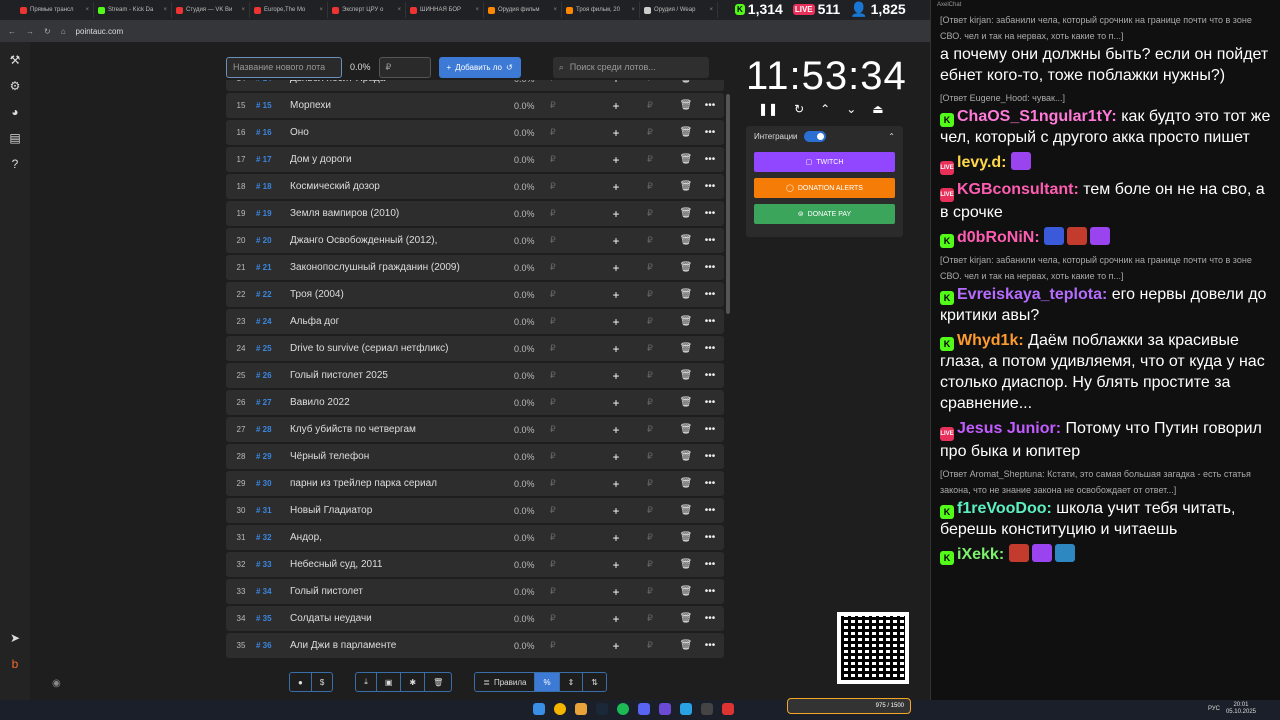 The width and height of the screenshot is (1280, 720). I want to click on chat-username: Jesus Junior:, so click(1009, 428).